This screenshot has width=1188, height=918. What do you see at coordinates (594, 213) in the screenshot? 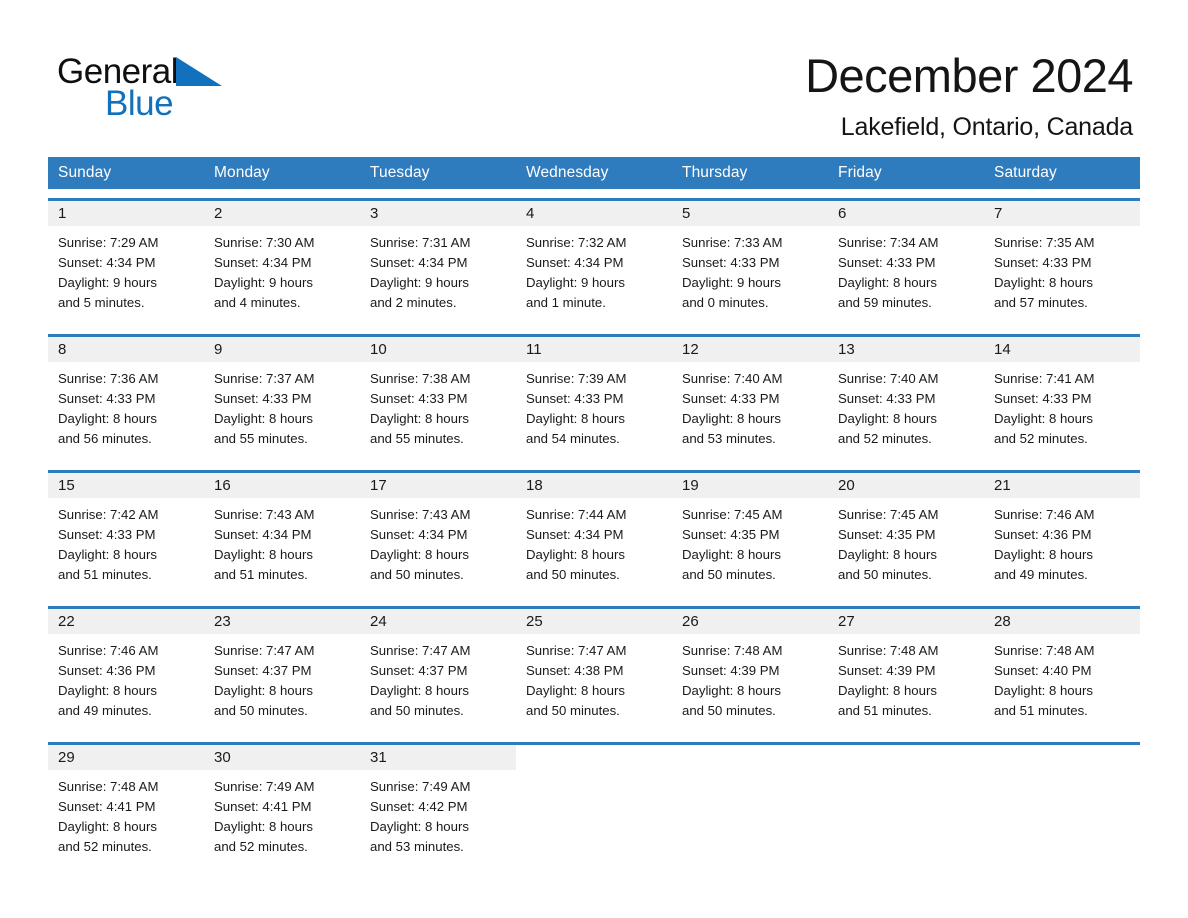
I see `day-number: 4` at bounding box center [594, 213].